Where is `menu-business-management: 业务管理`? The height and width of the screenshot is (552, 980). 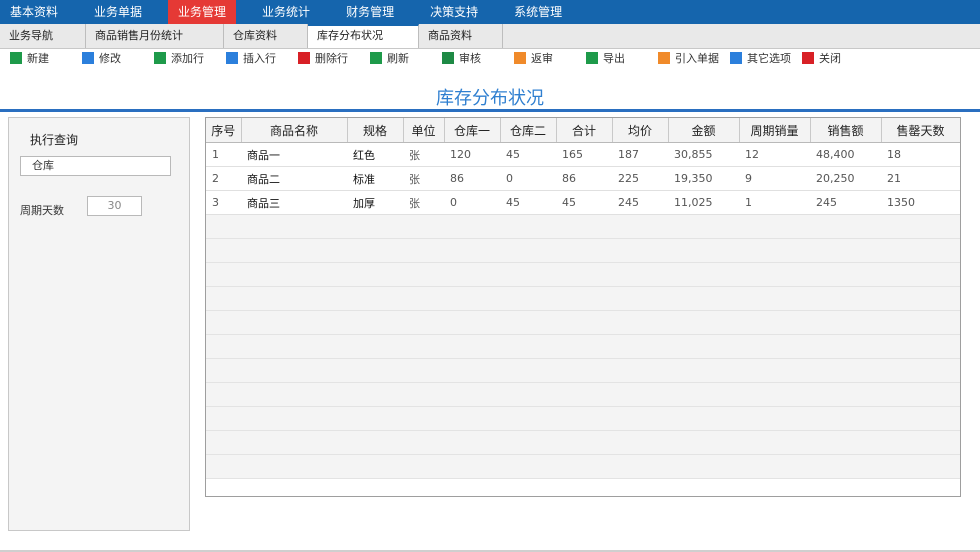
menu-business-management: 业务管理 is located at coordinates (202, 12).